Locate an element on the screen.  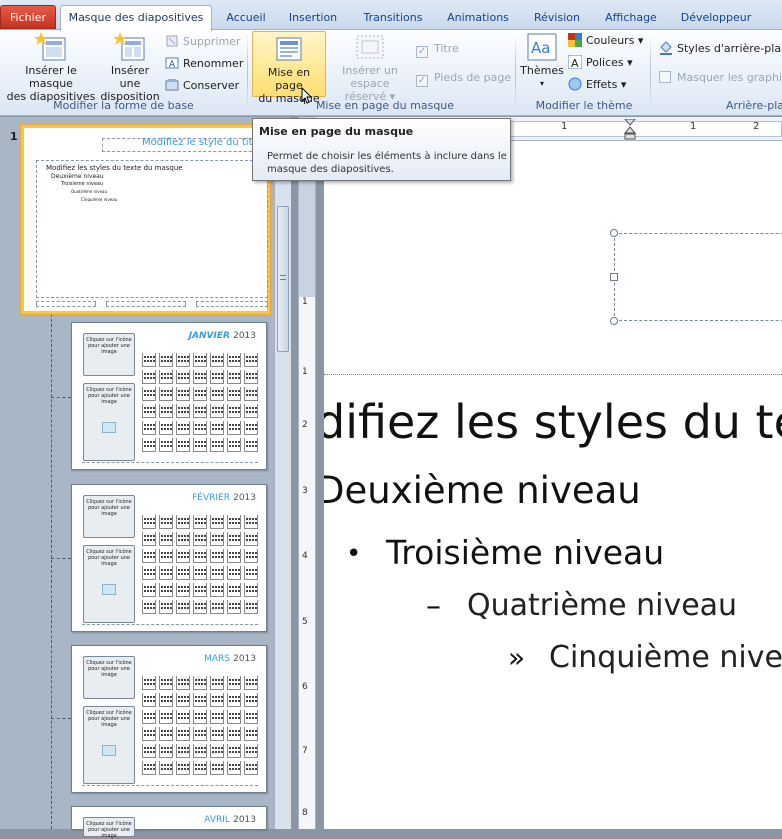
tab-home: Accueil is located at coordinates (246, 19).